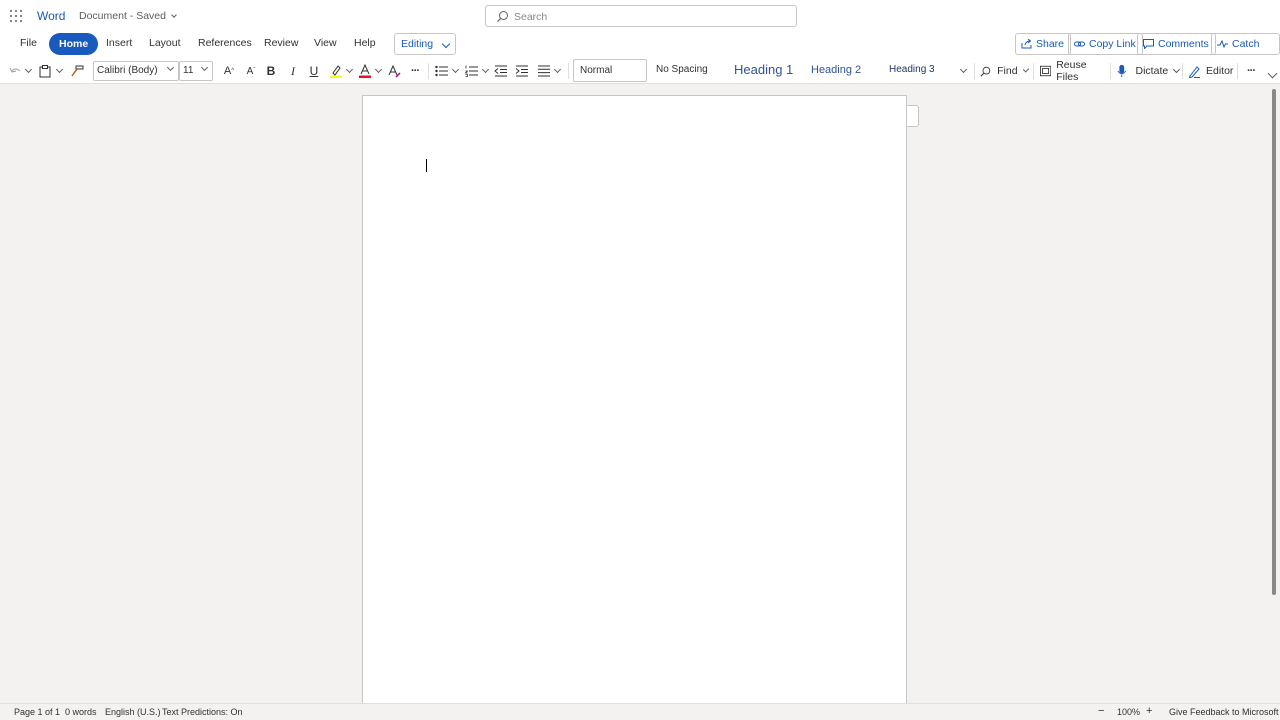 This screenshot has height=720, width=1280. I want to click on copy-link-button: Copy Link, so click(1105, 44).